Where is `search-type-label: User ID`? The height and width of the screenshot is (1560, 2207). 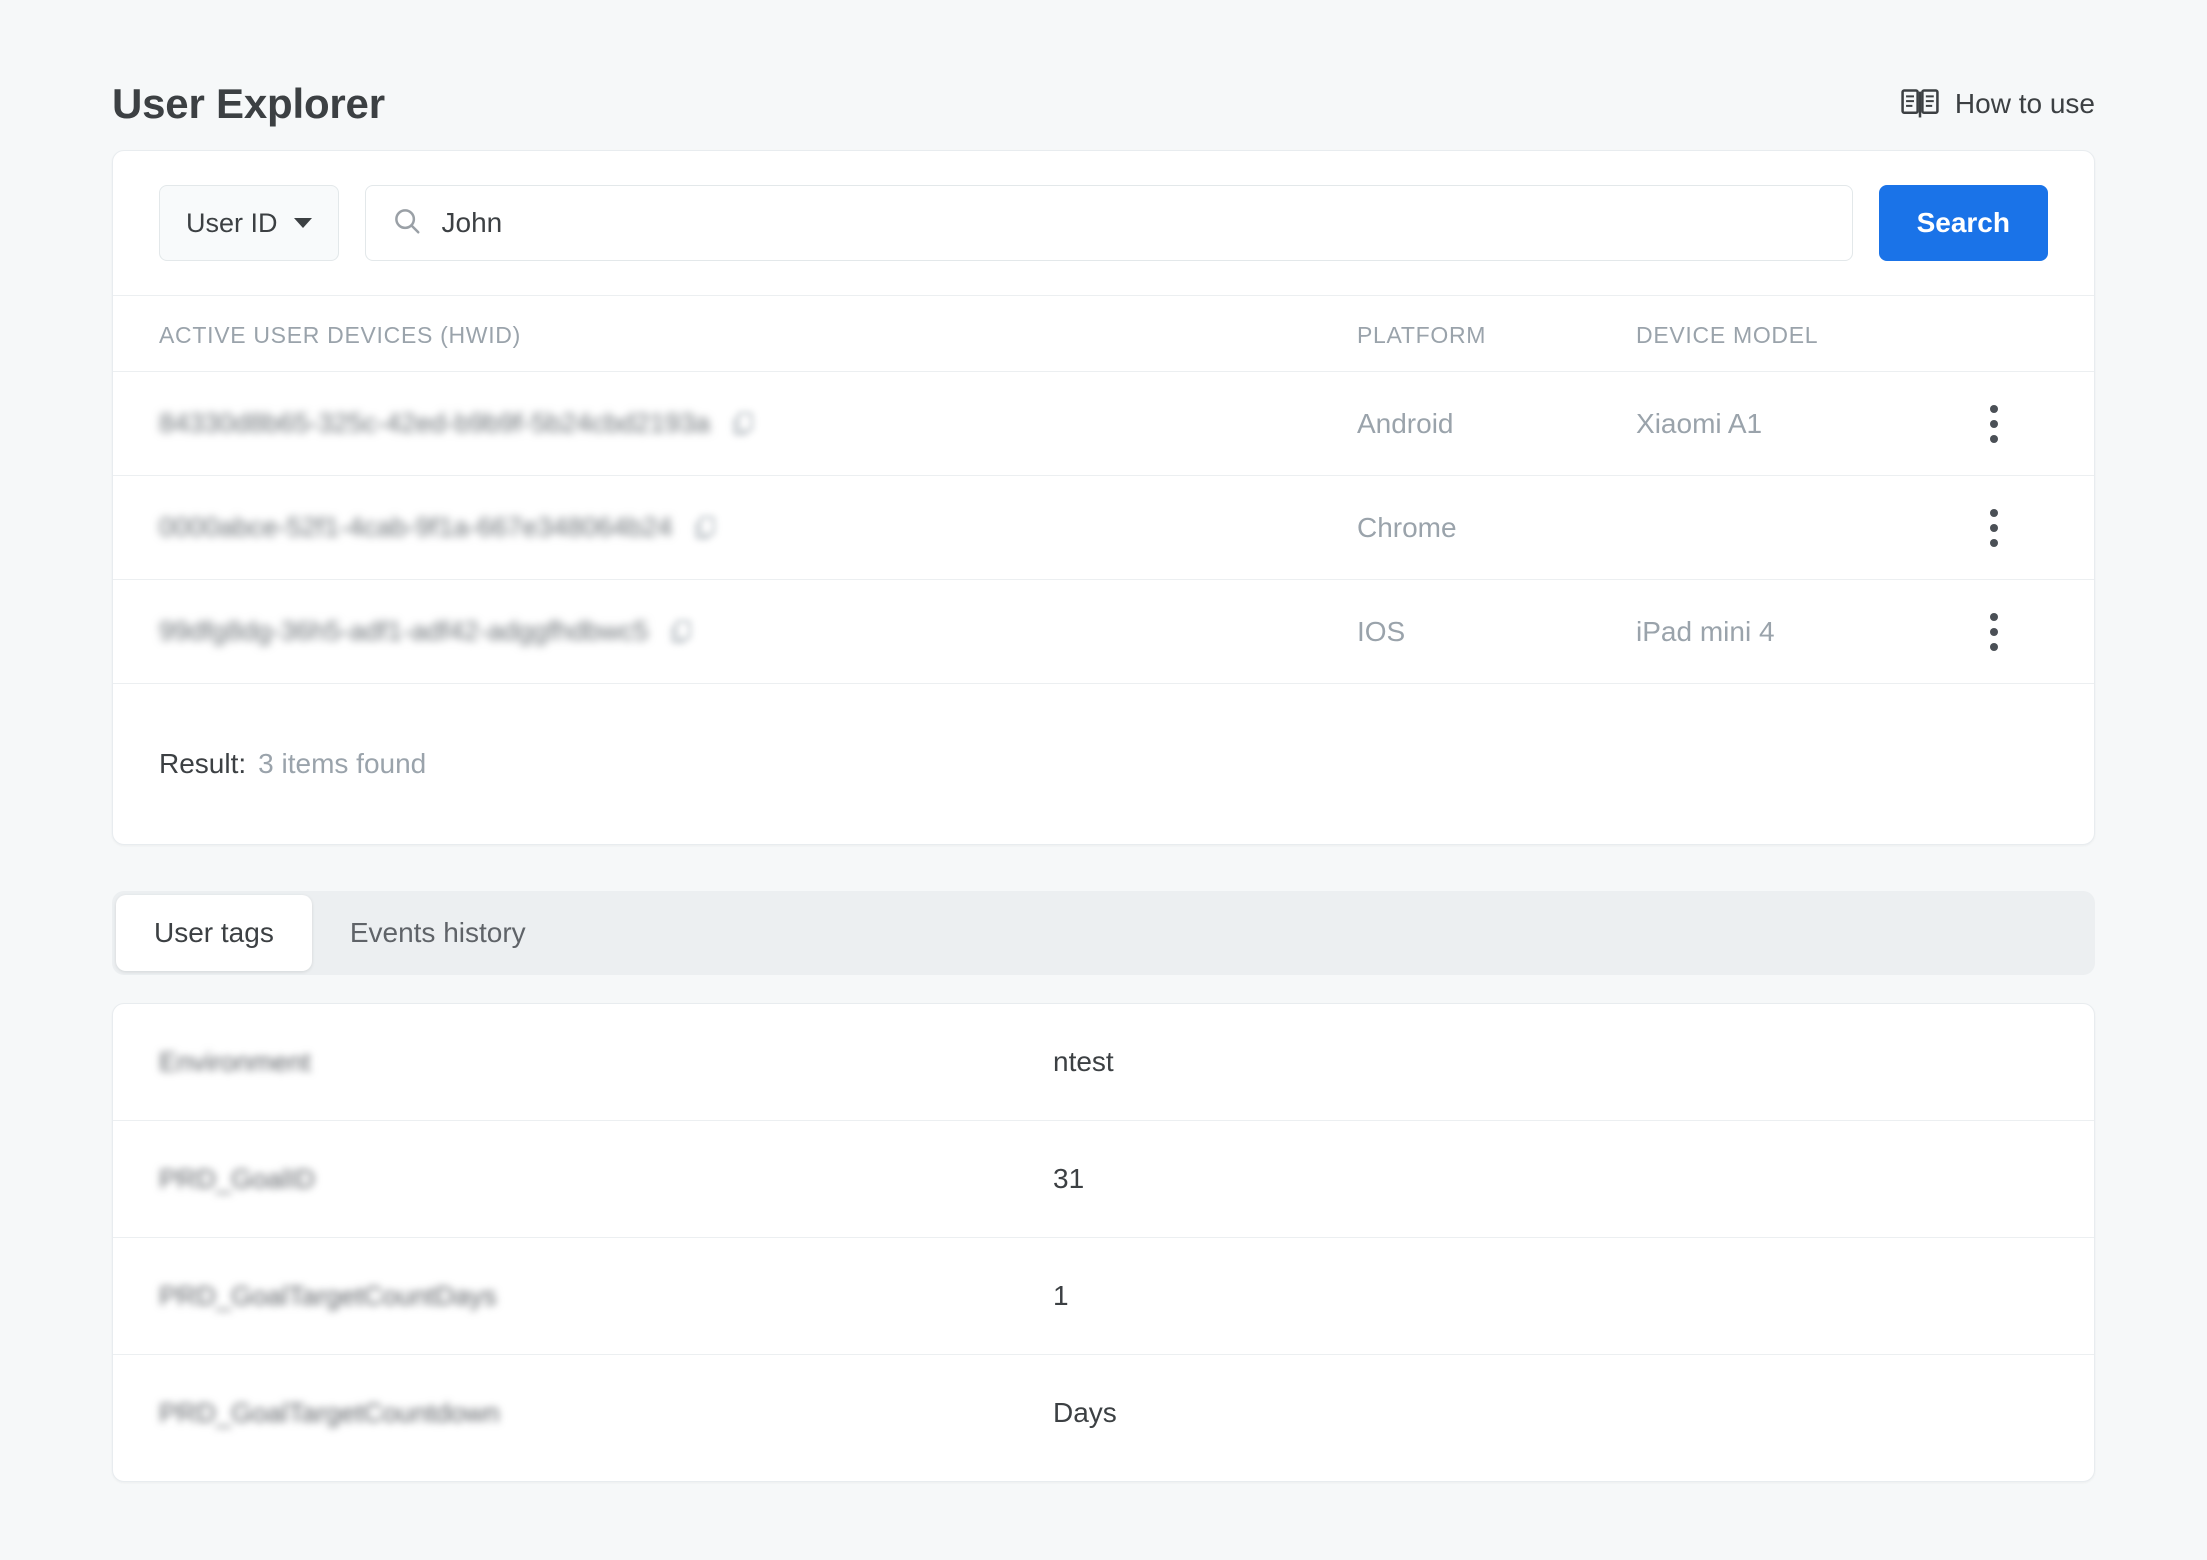 search-type-label: User ID is located at coordinates (232, 222).